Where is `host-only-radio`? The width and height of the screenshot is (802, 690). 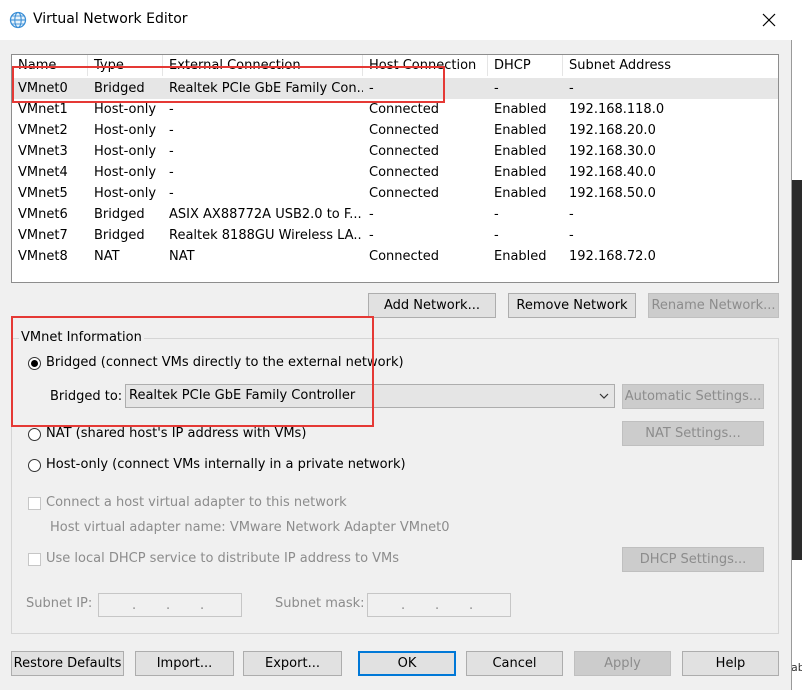
host-only-radio is located at coordinates (34, 465).